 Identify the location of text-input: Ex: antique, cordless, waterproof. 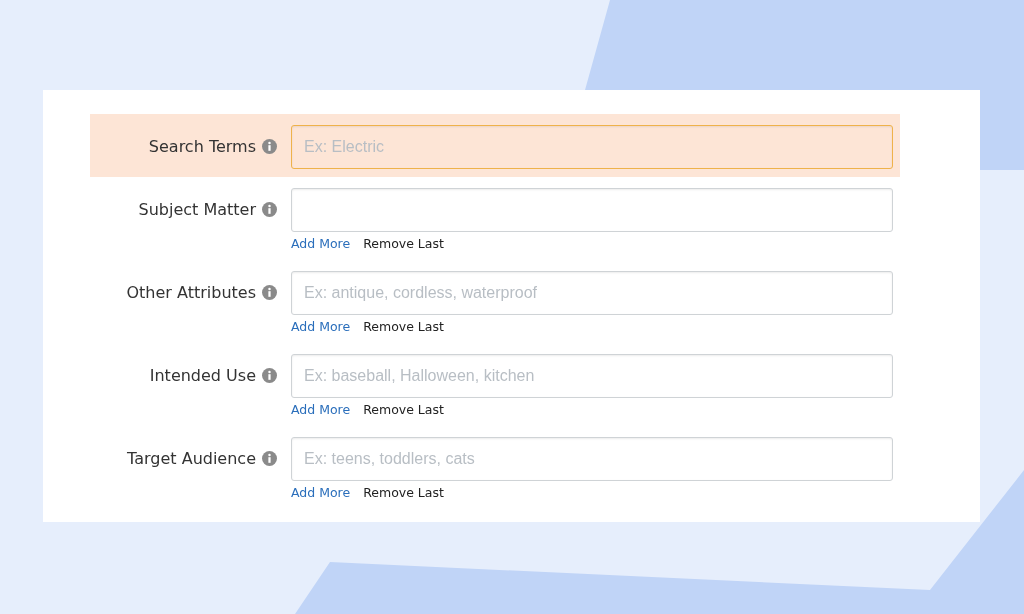
(592, 293).